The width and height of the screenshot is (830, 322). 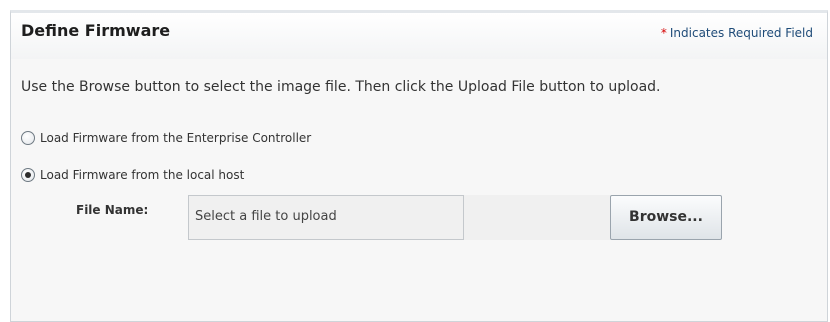 I want to click on file-input-extension, so click(x=537, y=217).